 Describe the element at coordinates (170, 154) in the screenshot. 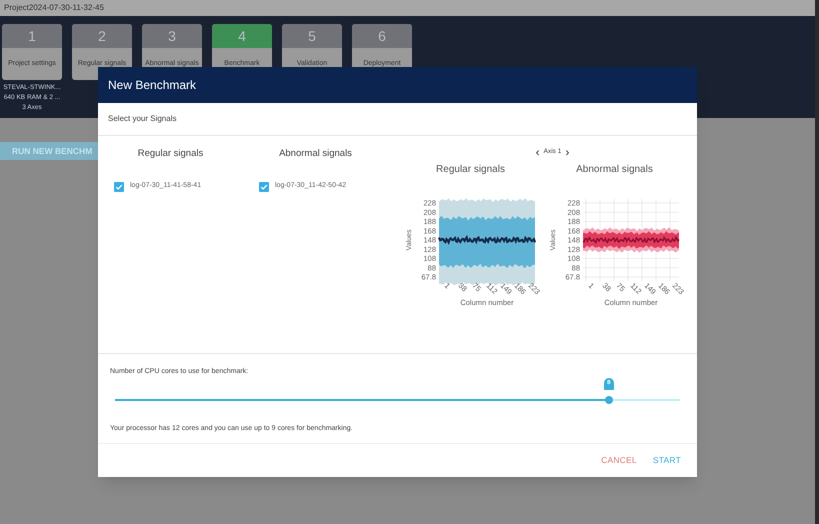

I see `column-heading: Regular signals` at that location.